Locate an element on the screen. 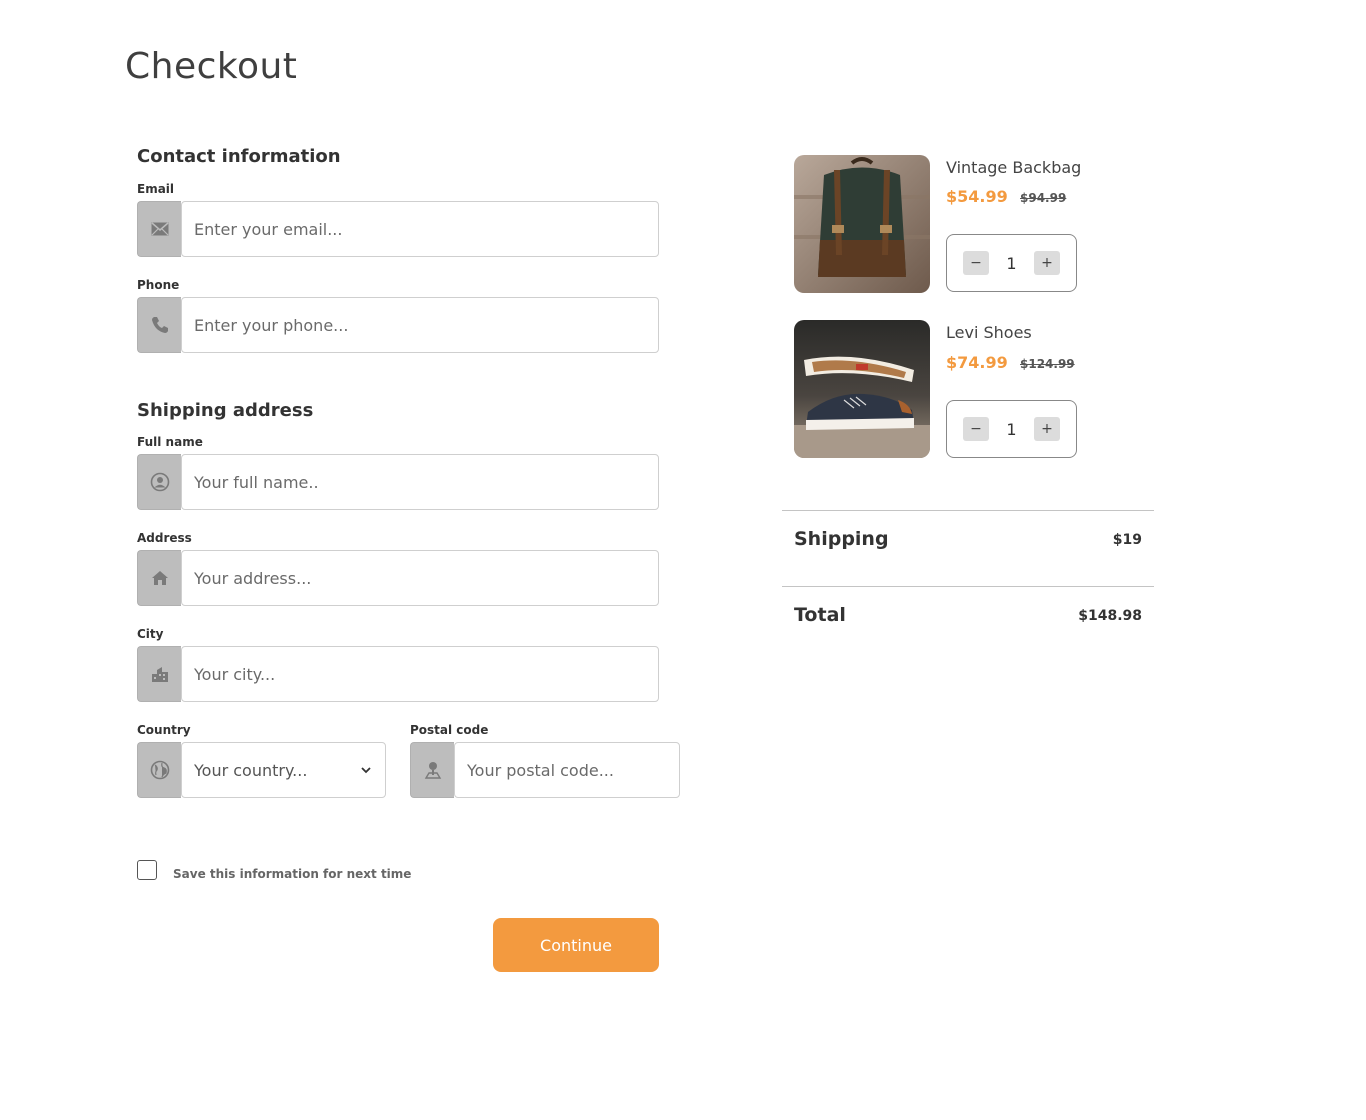  city-label: City is located at coordinates (150, 634).